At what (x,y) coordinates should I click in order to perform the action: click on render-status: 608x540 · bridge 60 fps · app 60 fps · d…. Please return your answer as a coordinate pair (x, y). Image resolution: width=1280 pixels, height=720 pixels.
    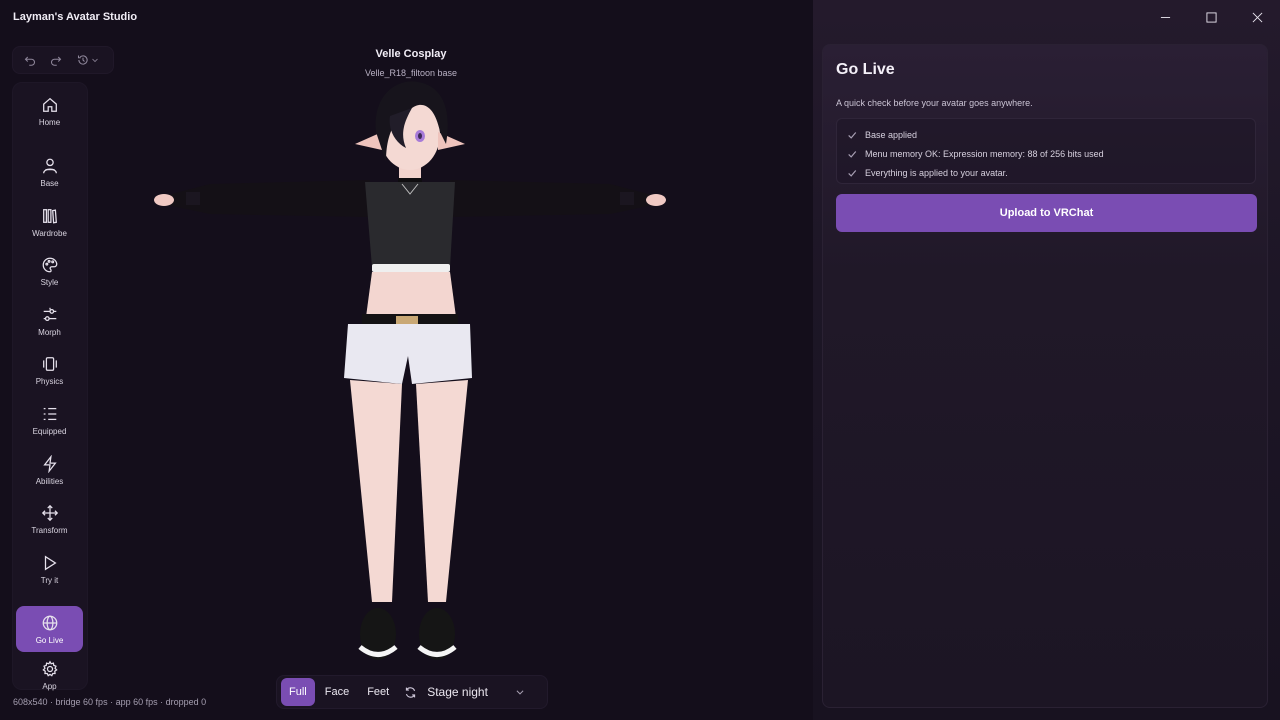
    Looking at the image, I should click on (110, 702).